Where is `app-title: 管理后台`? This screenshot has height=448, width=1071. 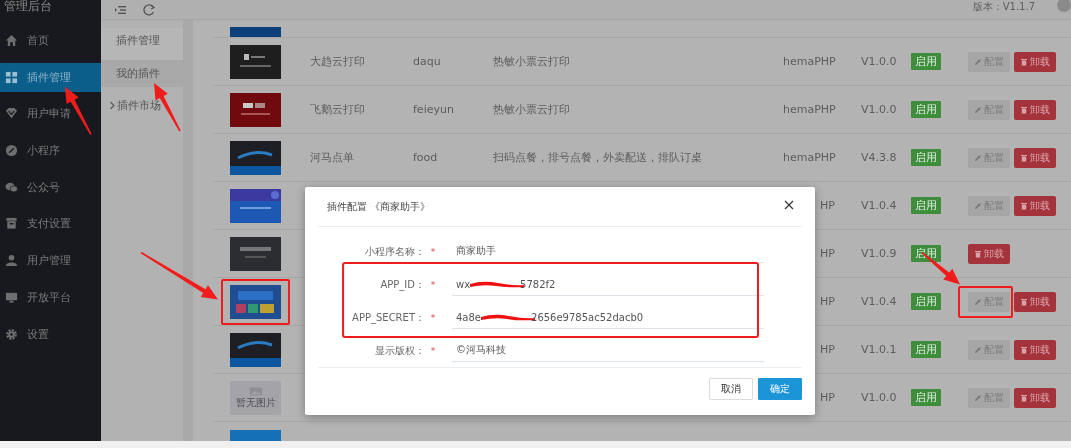
app-title: 管理后台 is located at coordinates (28, 7).